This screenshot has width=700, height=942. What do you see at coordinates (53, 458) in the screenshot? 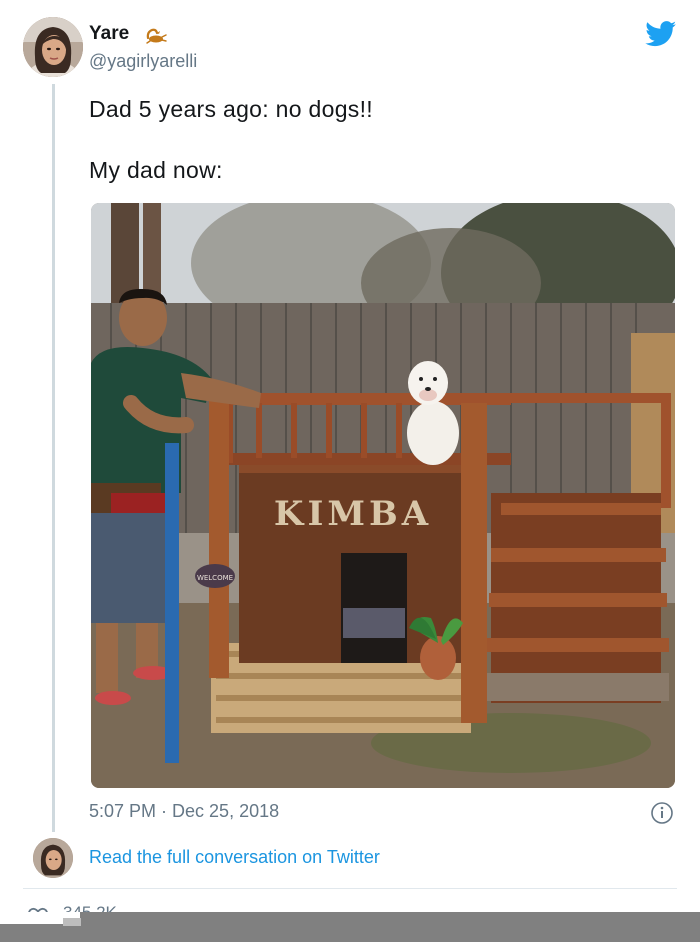
I see `thread-line` at bounding box center [53, 458].